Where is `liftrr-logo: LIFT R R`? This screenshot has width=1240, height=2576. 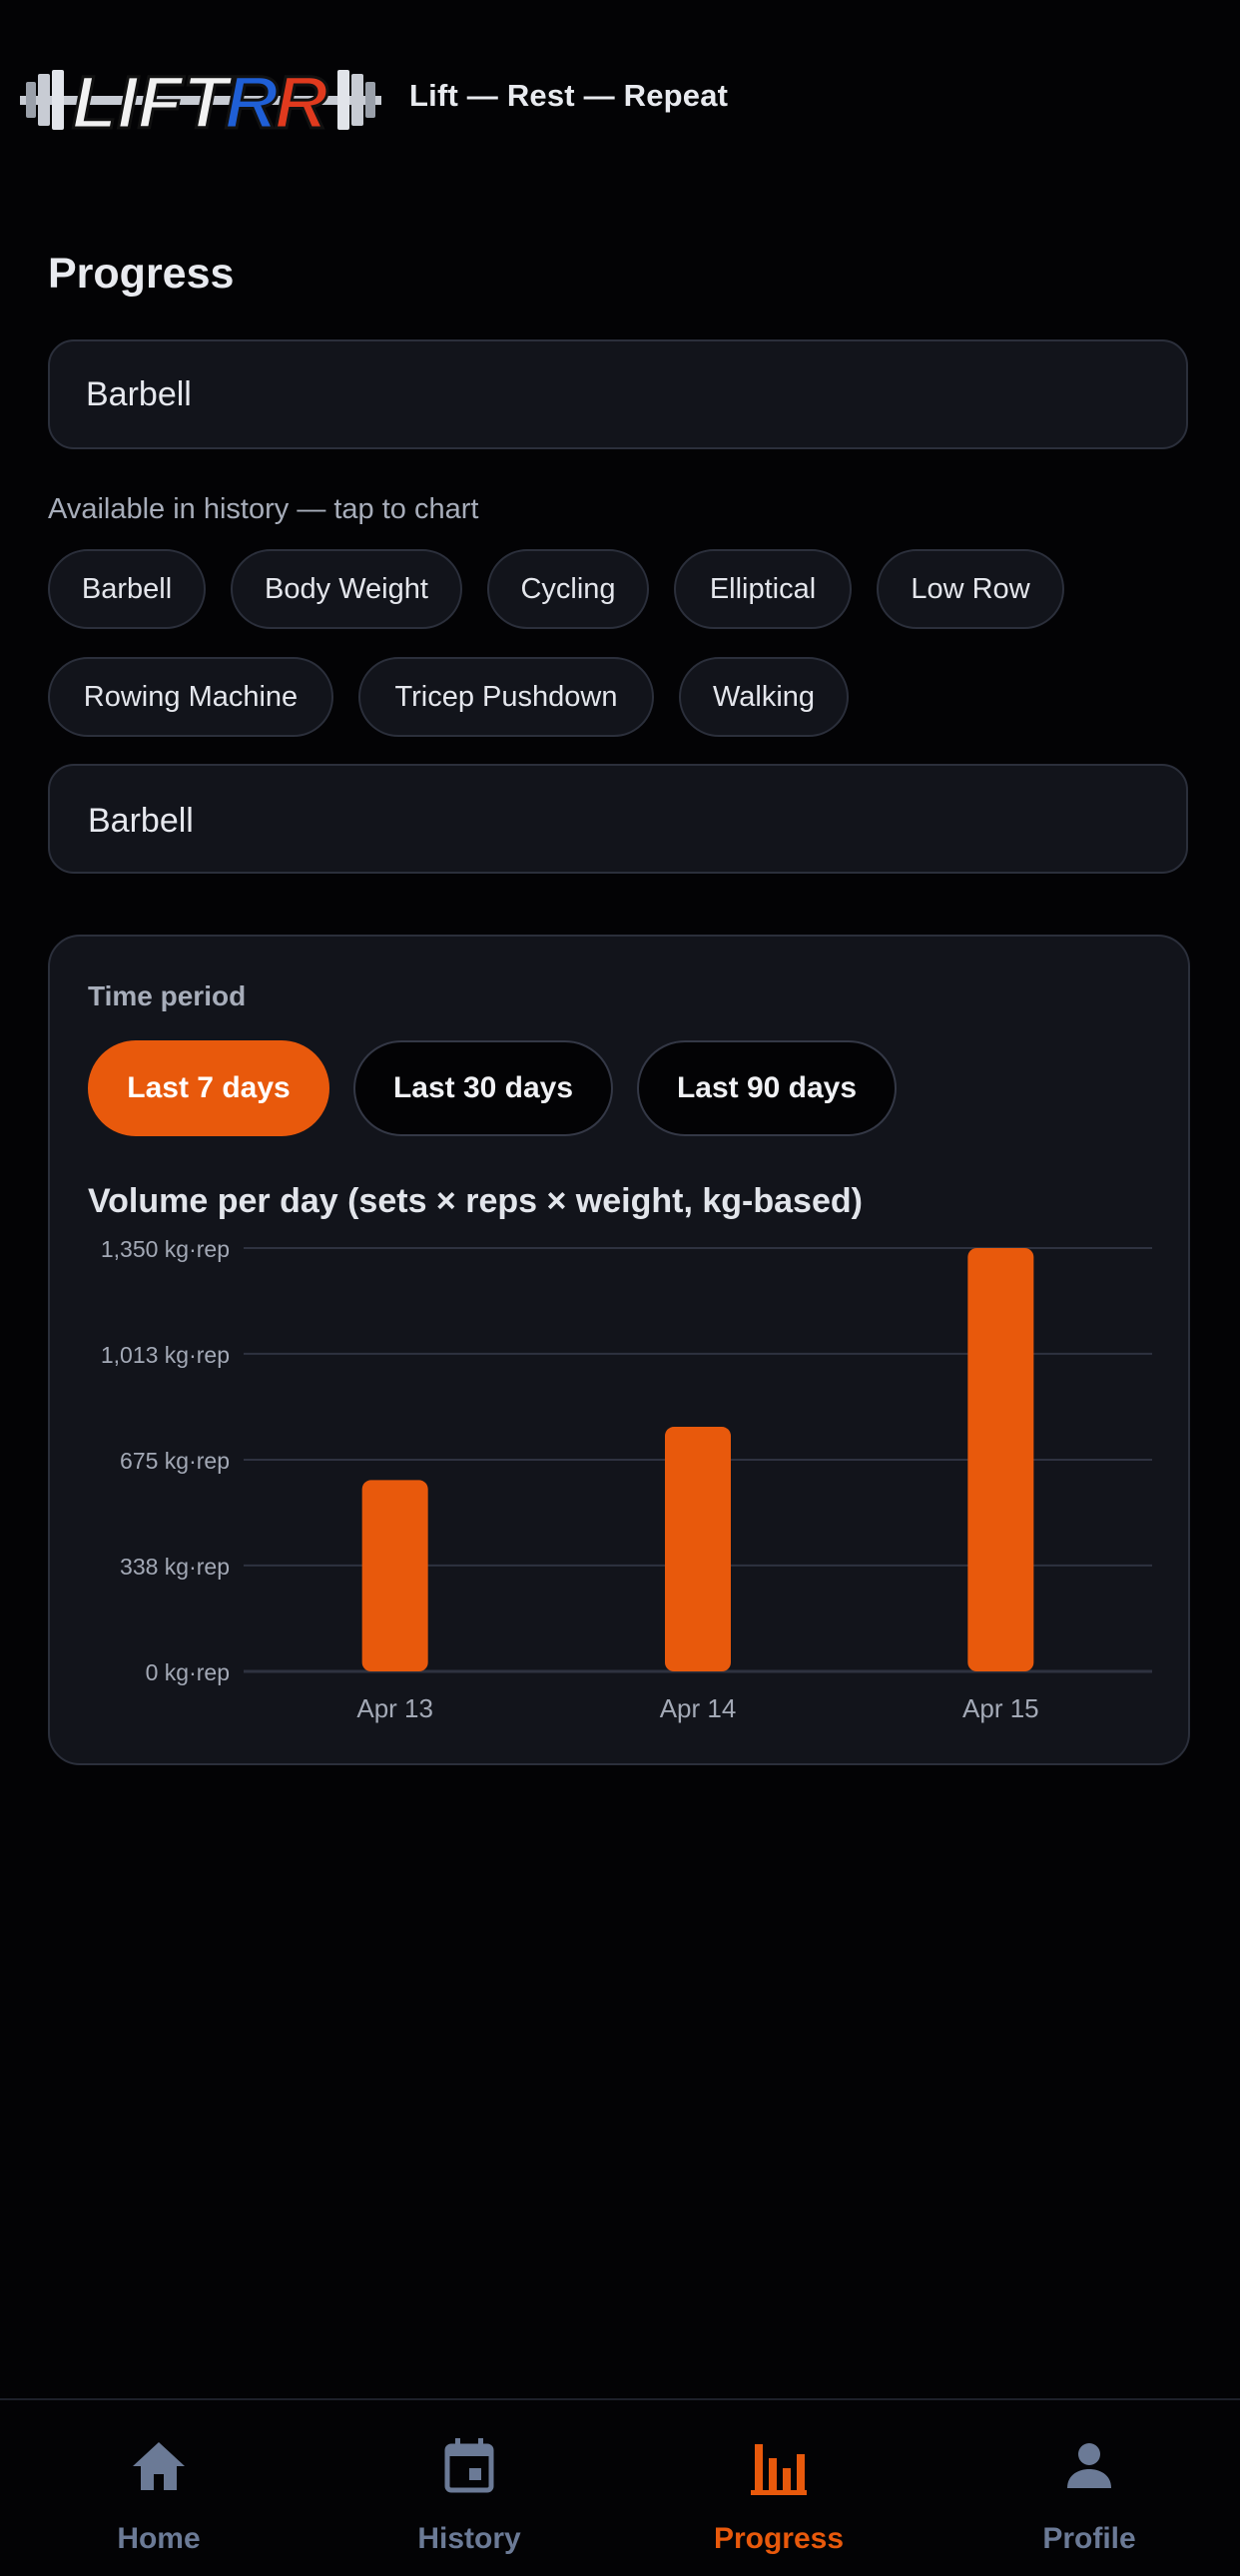 liftrr-logo: LIFT R R is located at coordinates (201, 100).